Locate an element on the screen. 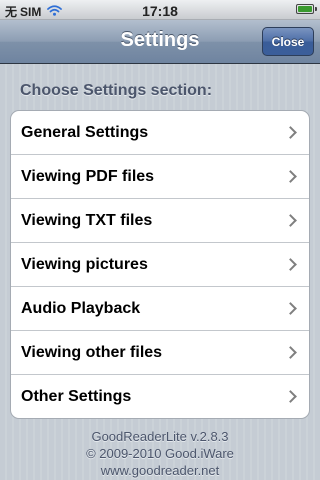  settings-item-label: Viewing TXT files is located at coordinates (87, 220).